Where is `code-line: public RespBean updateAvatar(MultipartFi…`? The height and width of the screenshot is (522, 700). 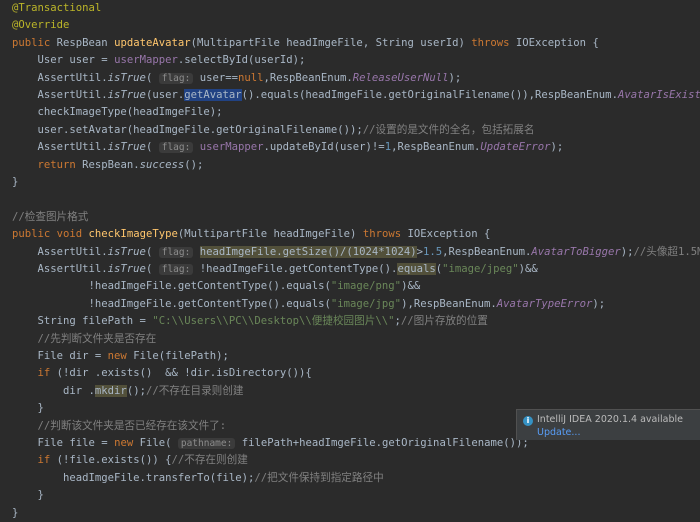 code-line: public RespBean updateAvatar(MultipartFi… is located at coordinates (356, 43).